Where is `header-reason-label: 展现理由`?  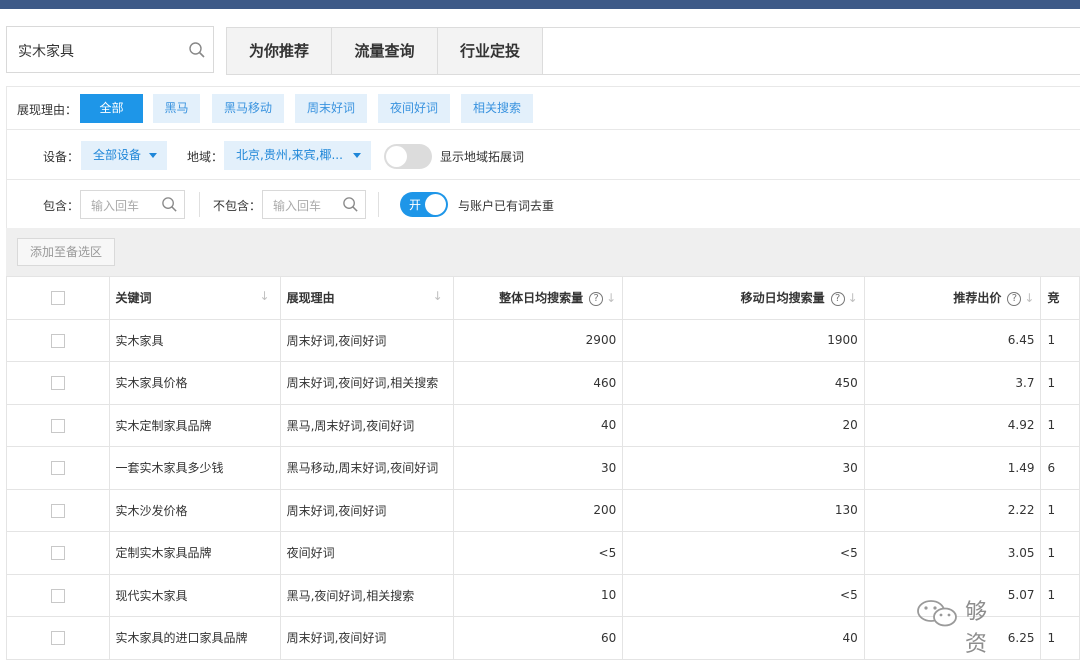
header-reason-label: 展现理由 is located at coordinates (310, 298).